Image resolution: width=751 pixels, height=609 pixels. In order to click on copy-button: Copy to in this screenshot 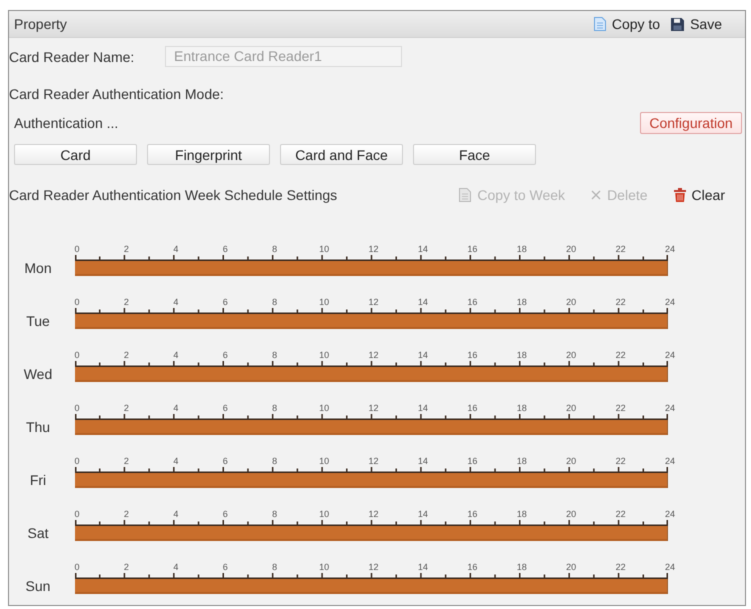, I will do `click(627, 24)`.